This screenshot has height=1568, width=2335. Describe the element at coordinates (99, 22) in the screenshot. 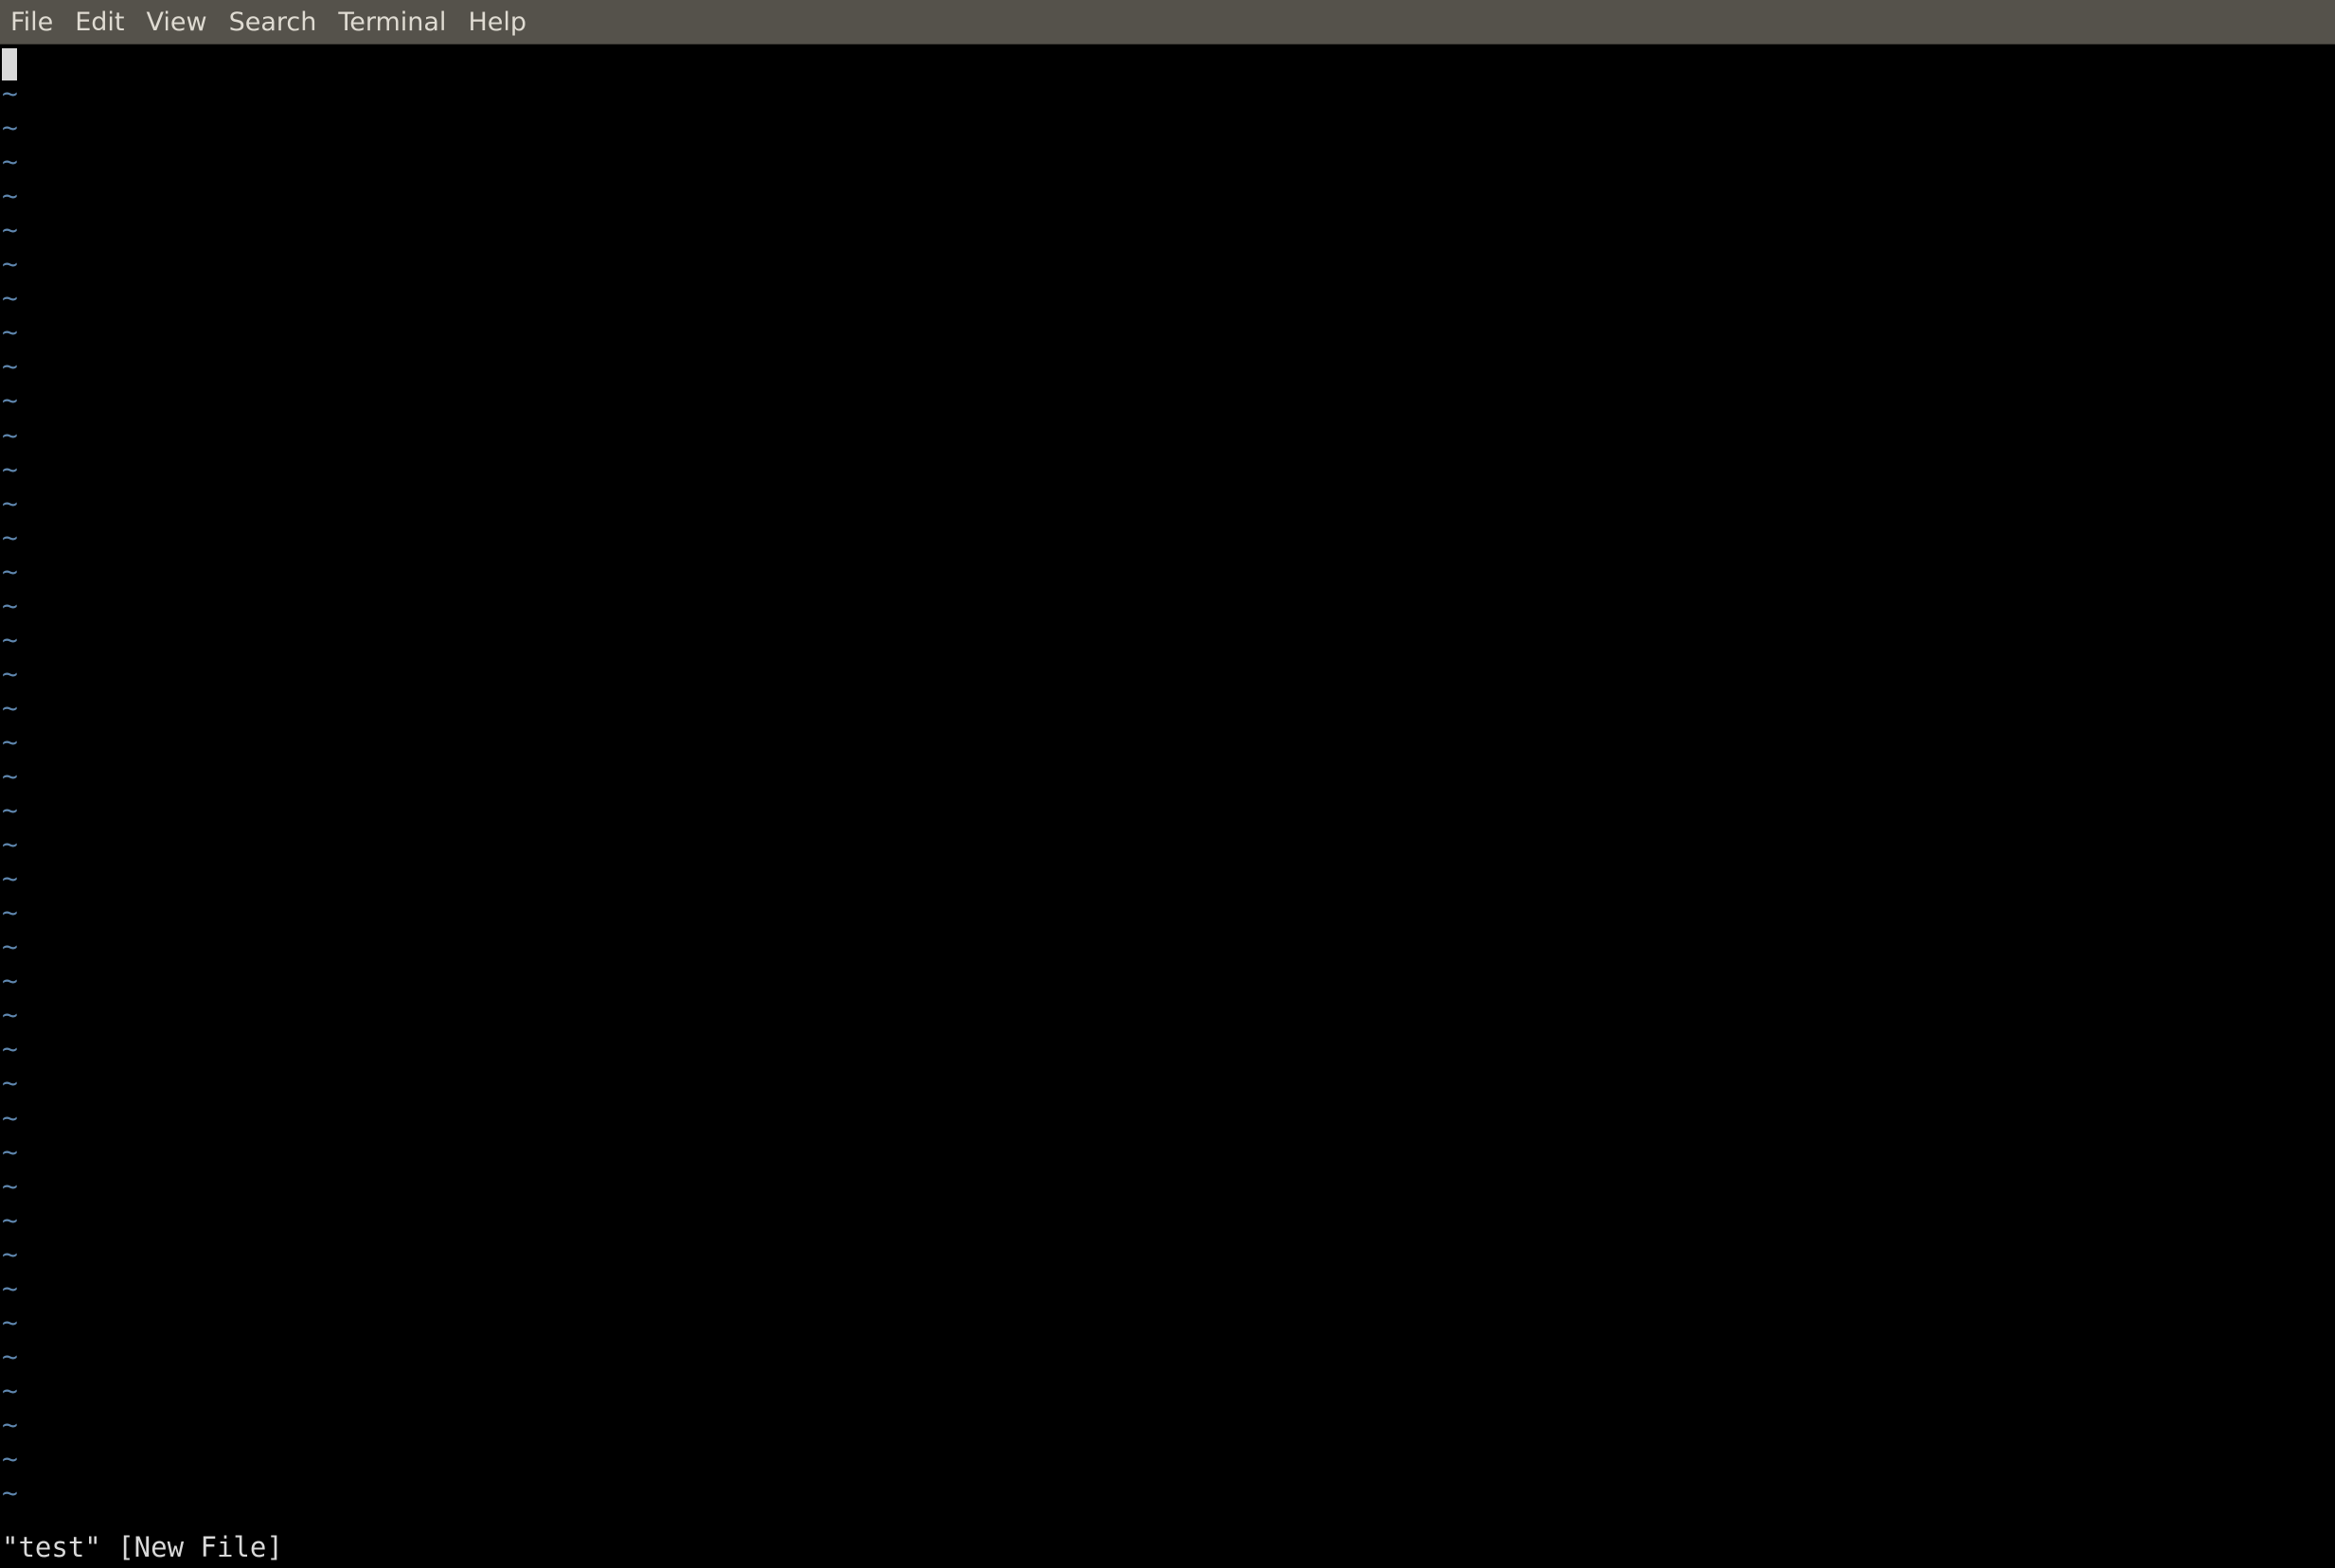

I see `menu-edit: Edit` at that location.